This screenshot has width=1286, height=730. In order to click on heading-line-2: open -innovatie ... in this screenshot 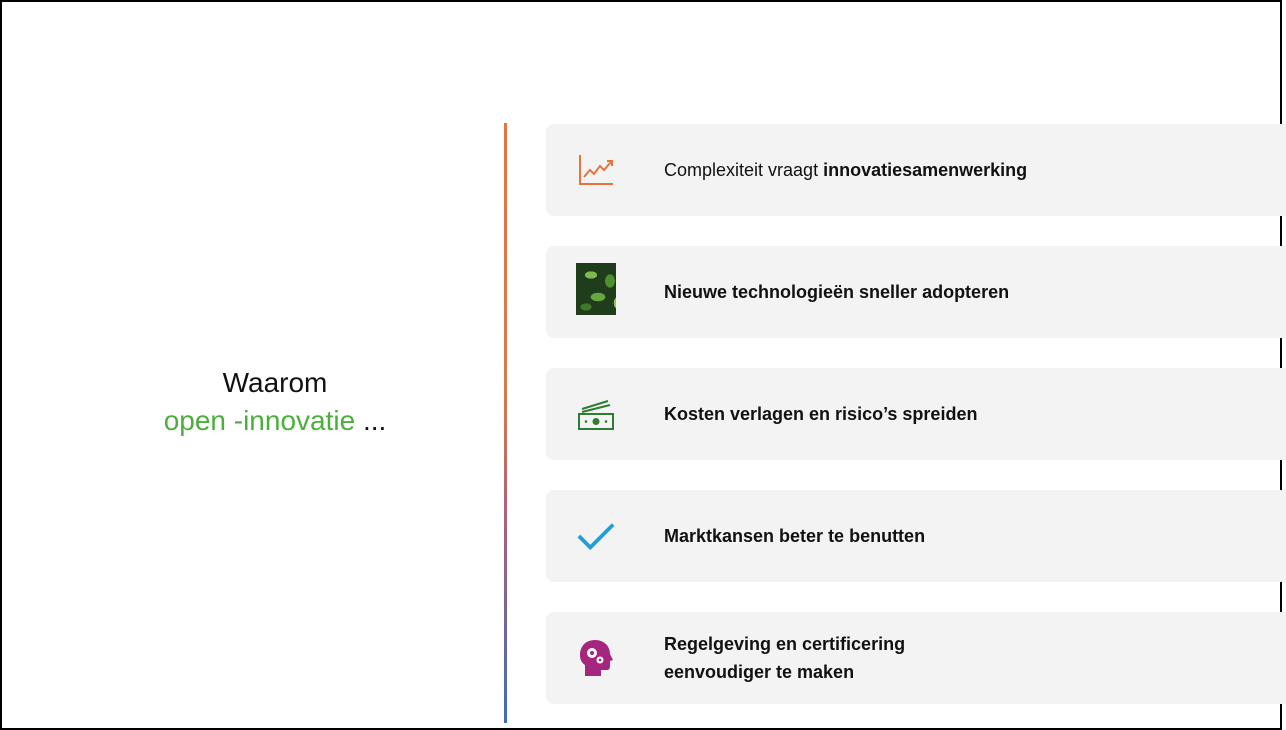, I will do `click(275, 421)`.